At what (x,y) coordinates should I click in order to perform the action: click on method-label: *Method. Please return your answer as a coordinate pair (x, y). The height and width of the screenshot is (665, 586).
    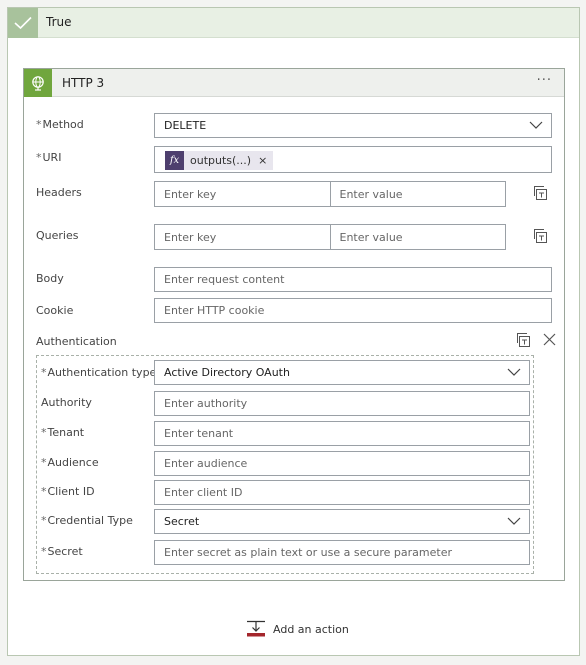
    Looking at the image, I should click on (60, 124).